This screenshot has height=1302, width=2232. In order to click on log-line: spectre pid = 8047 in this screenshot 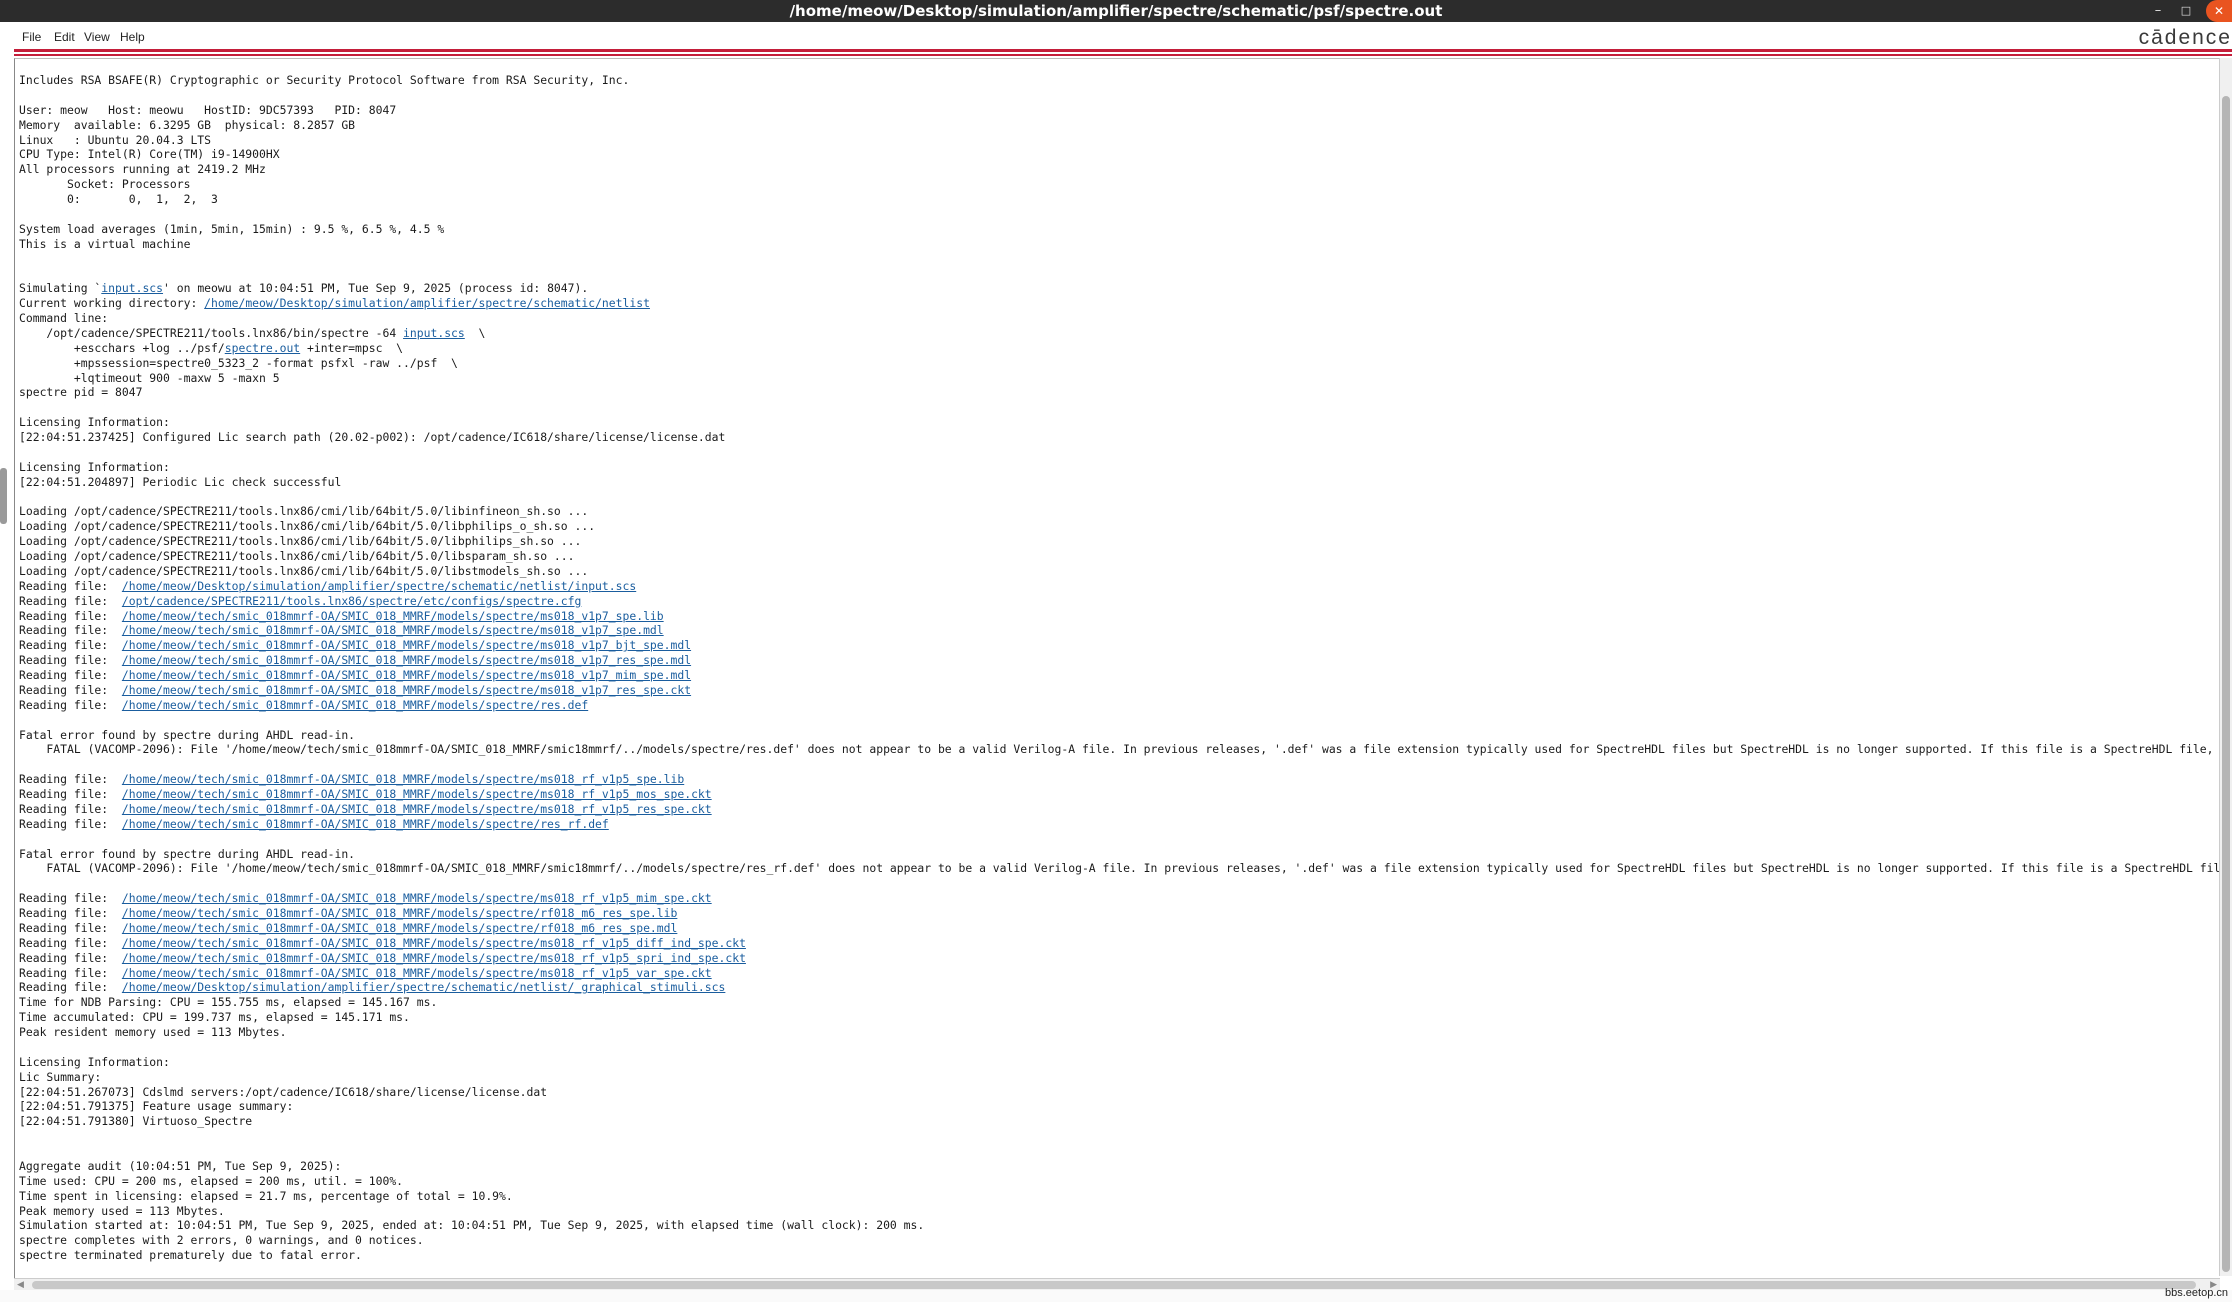, I will do `click(1122, 392)`.